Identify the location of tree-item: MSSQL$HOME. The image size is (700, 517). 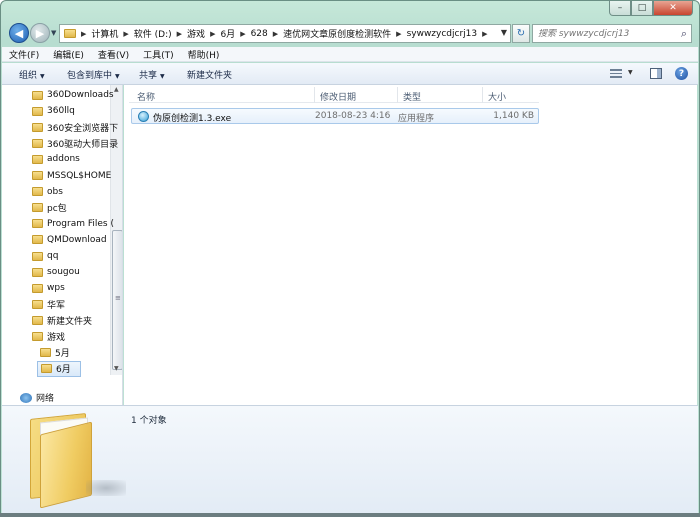
(71, 176).